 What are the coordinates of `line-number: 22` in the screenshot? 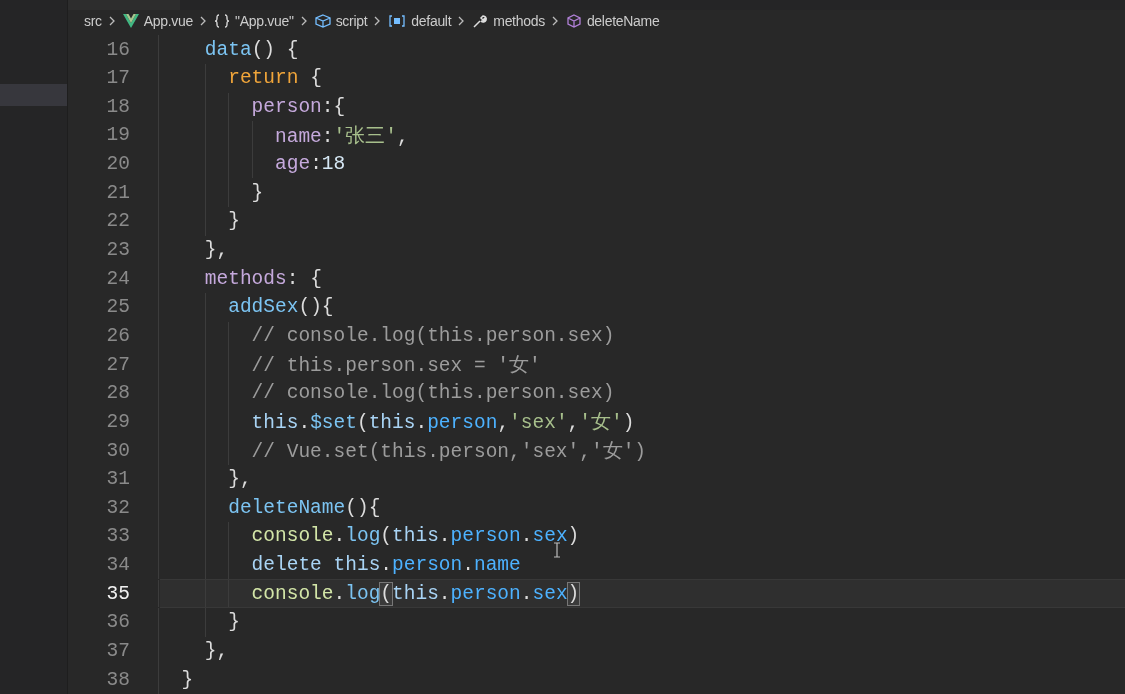 It's located at (117, 221).